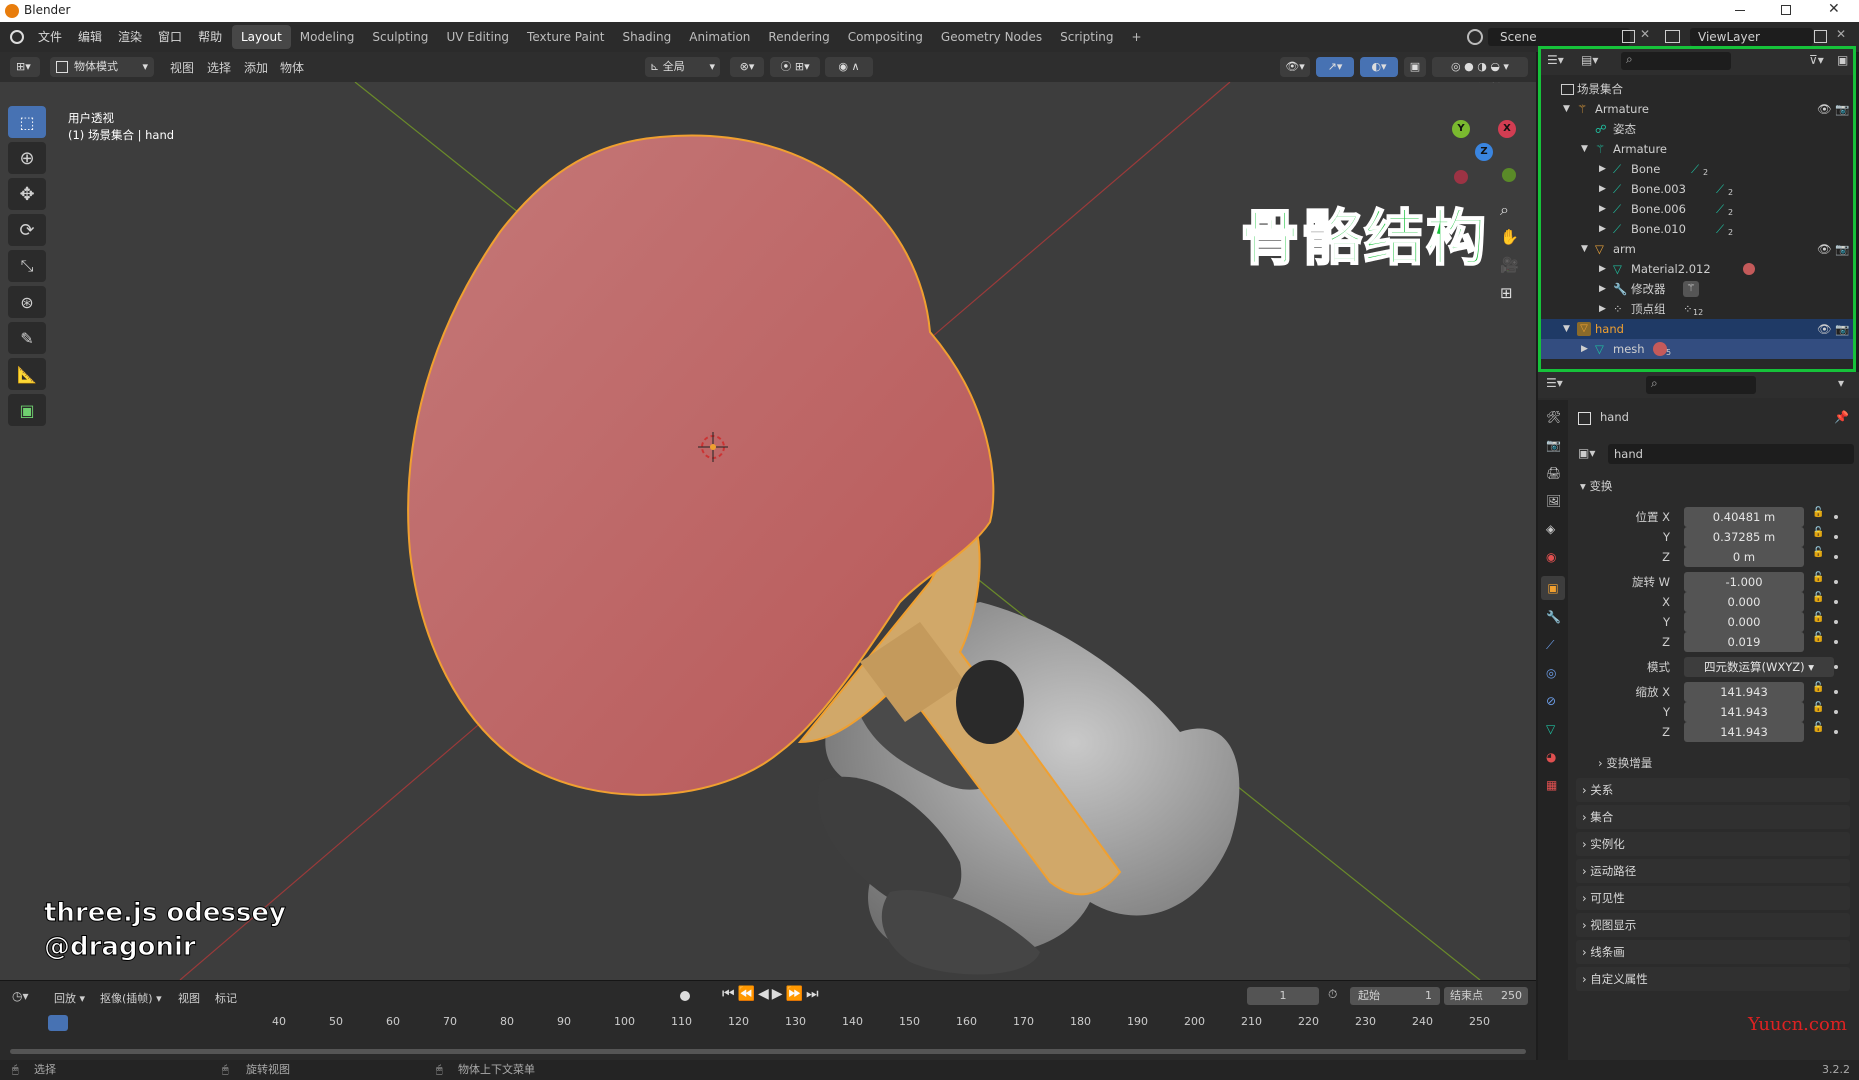  I want to click on outliner-row-bone: ▶ ⟋ Bone ⟋ 2, so click(1697, 169).